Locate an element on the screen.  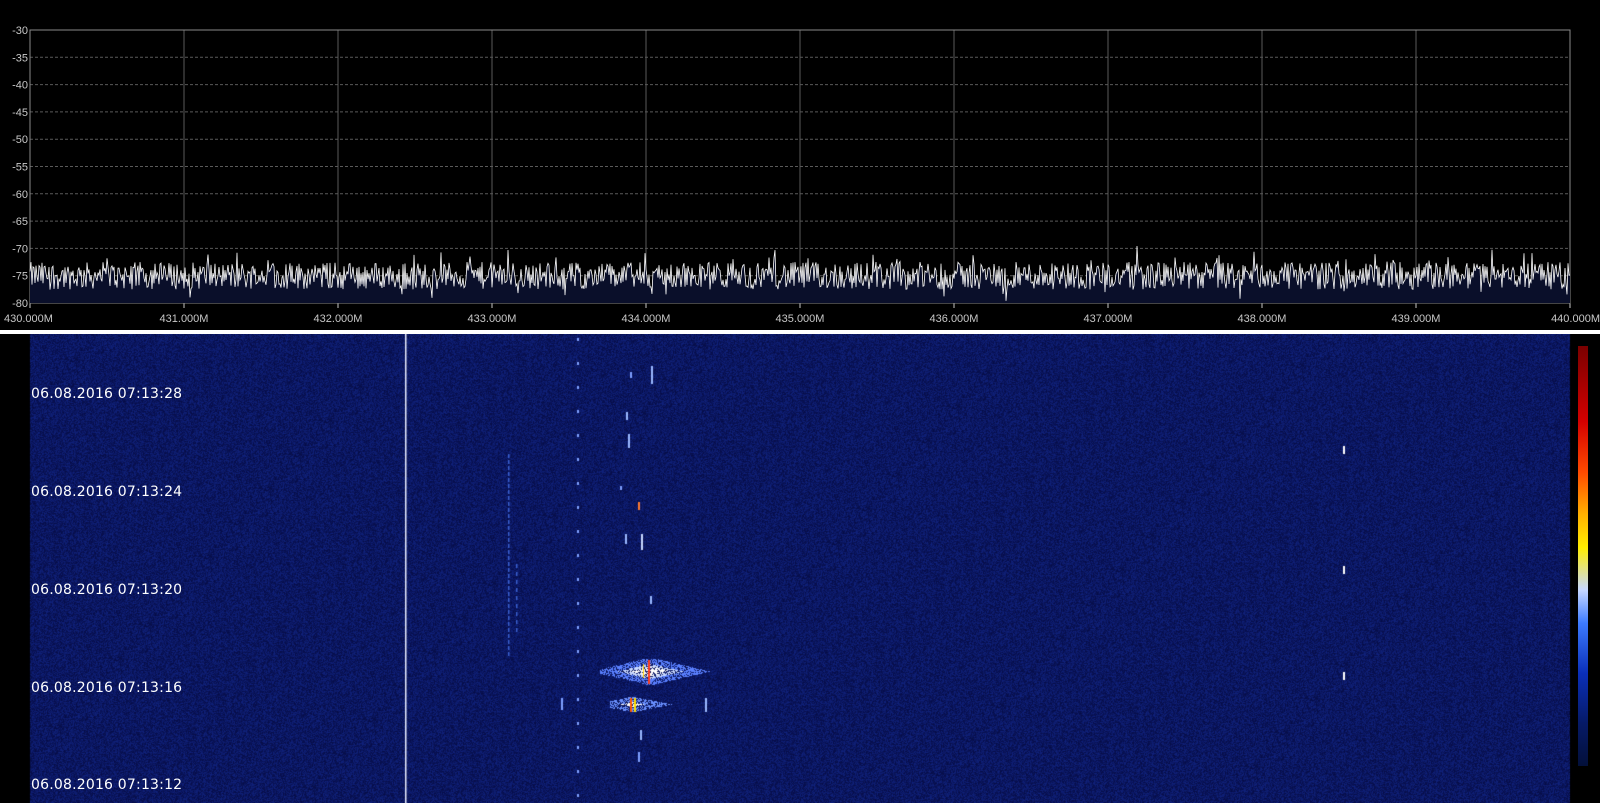
y-tick-label: -80 is located at coordinates (20, 304).